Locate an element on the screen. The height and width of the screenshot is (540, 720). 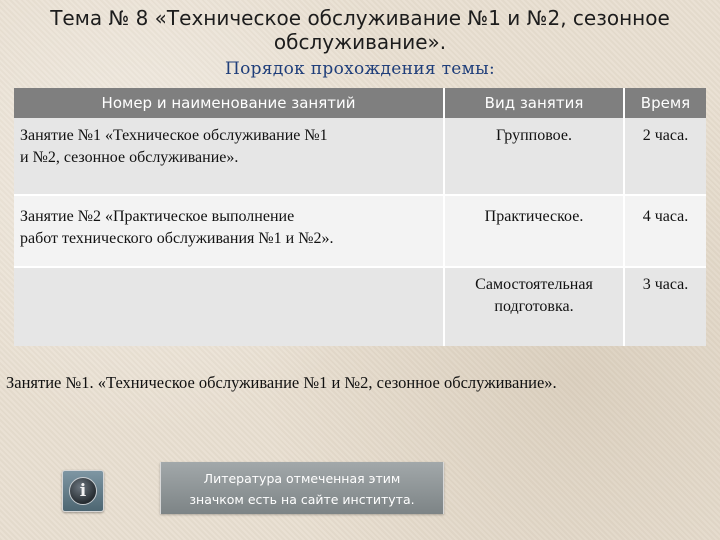
info-button: i is located at coordinates (83, 491).